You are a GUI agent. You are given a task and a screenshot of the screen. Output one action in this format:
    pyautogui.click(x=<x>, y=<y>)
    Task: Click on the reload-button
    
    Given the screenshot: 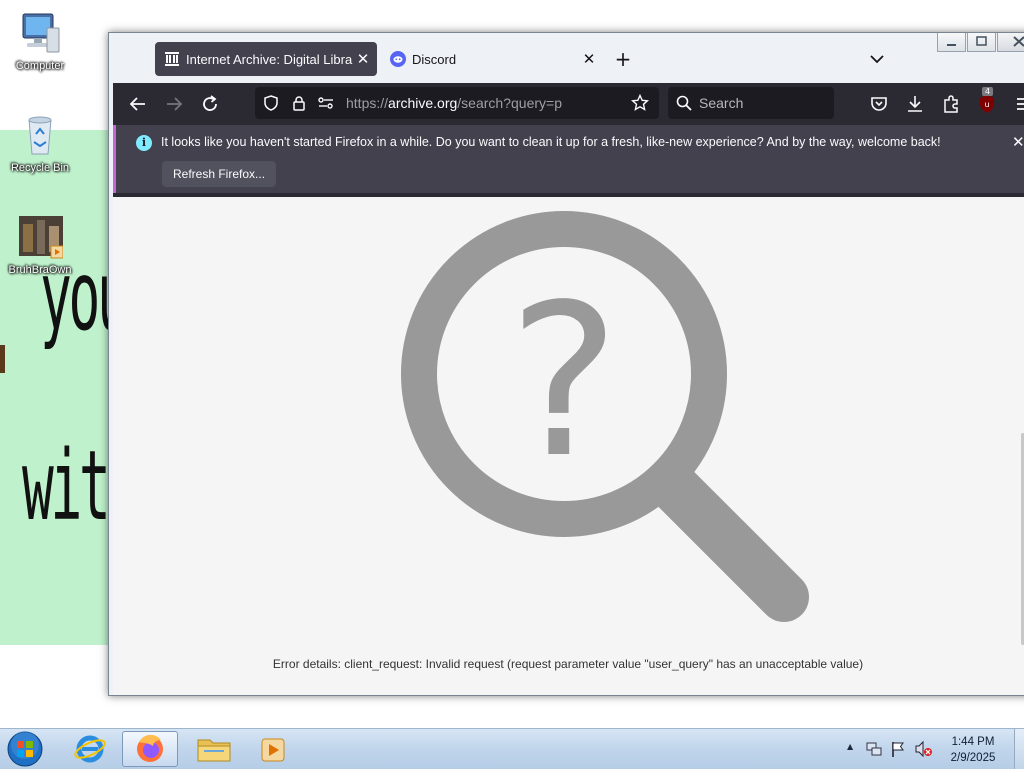 What is the action you would take?
    pyautogui.click(x=210, y=104)
    